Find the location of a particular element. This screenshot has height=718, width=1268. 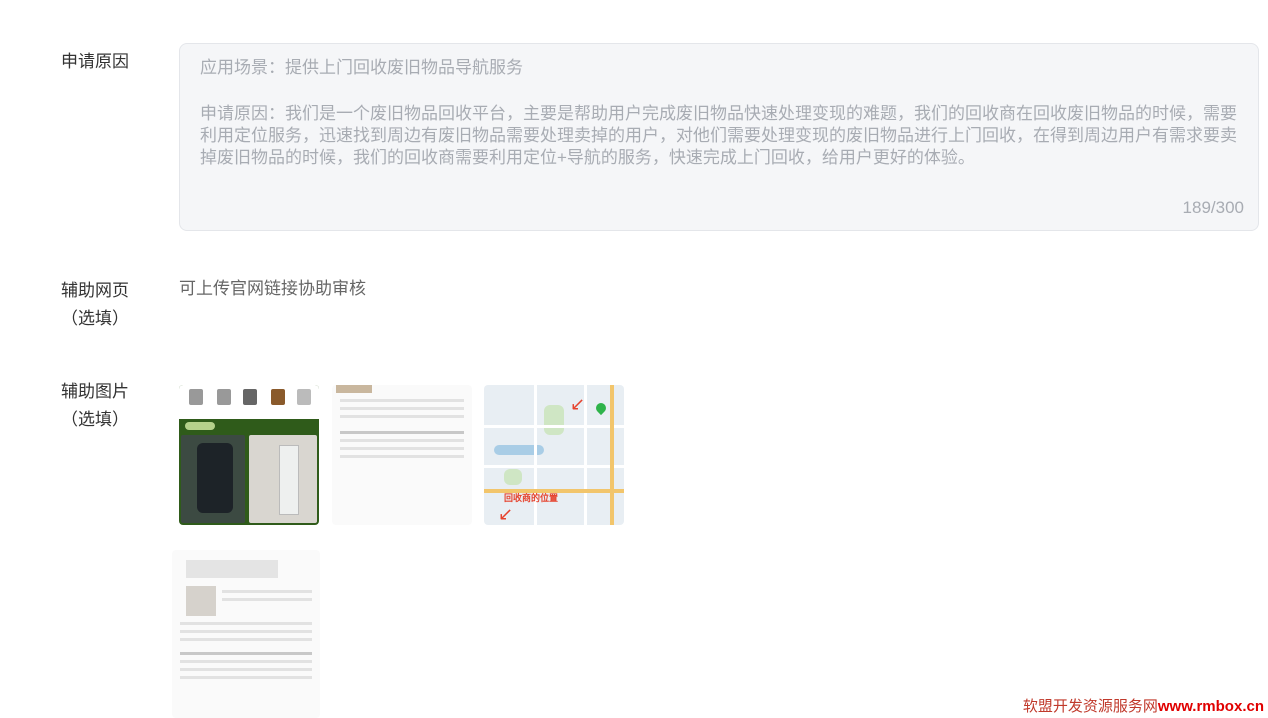

map-location-label: 回收商的位置 is located at coordinates (531, 498).